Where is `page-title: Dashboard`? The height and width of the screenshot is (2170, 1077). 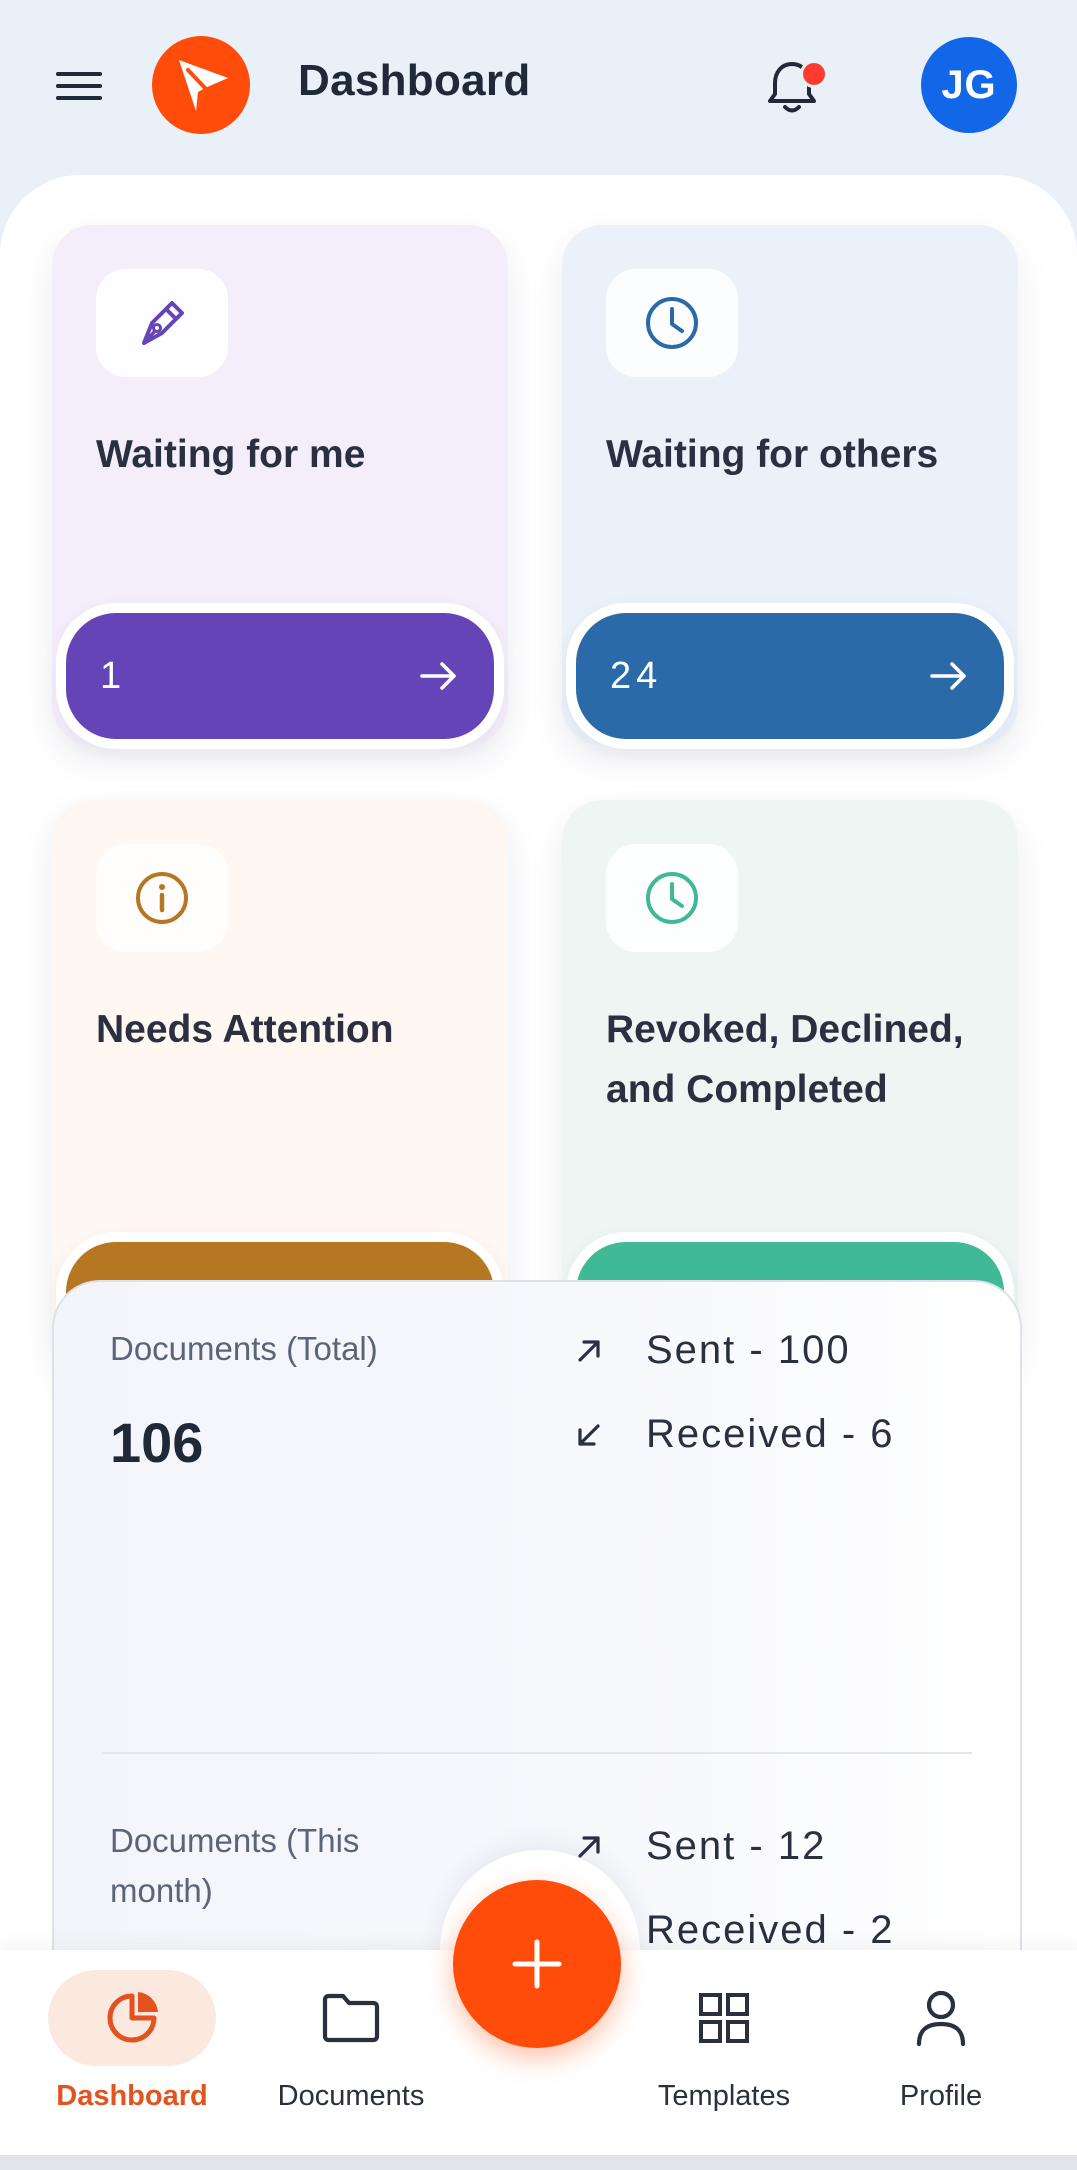 page-title: Dashboard is located at coordinates (414, 80).